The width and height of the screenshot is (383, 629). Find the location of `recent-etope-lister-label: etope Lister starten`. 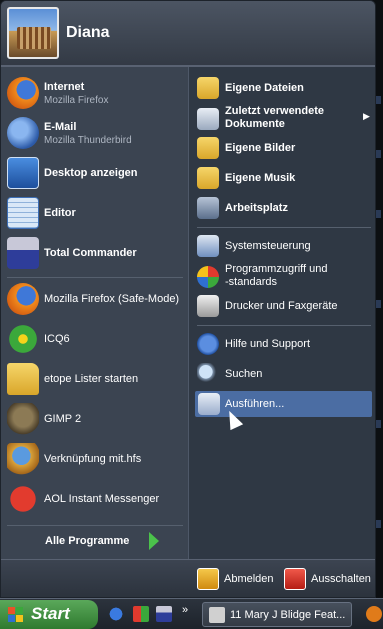

recent-etope-lister-label: etope Lister starten is located at coordinates (91, 379).